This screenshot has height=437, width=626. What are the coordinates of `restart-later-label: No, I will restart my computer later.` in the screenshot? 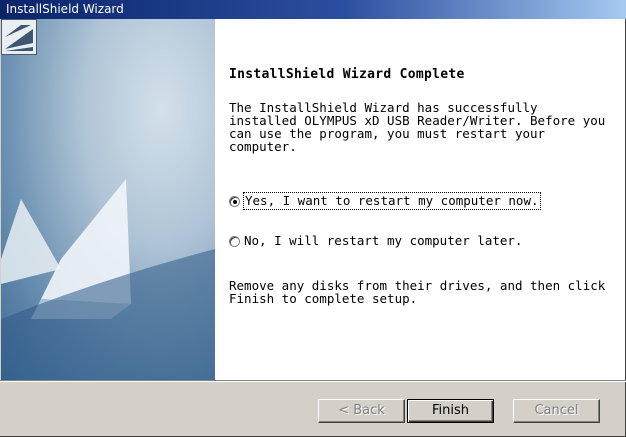 It's located at (383, 241).